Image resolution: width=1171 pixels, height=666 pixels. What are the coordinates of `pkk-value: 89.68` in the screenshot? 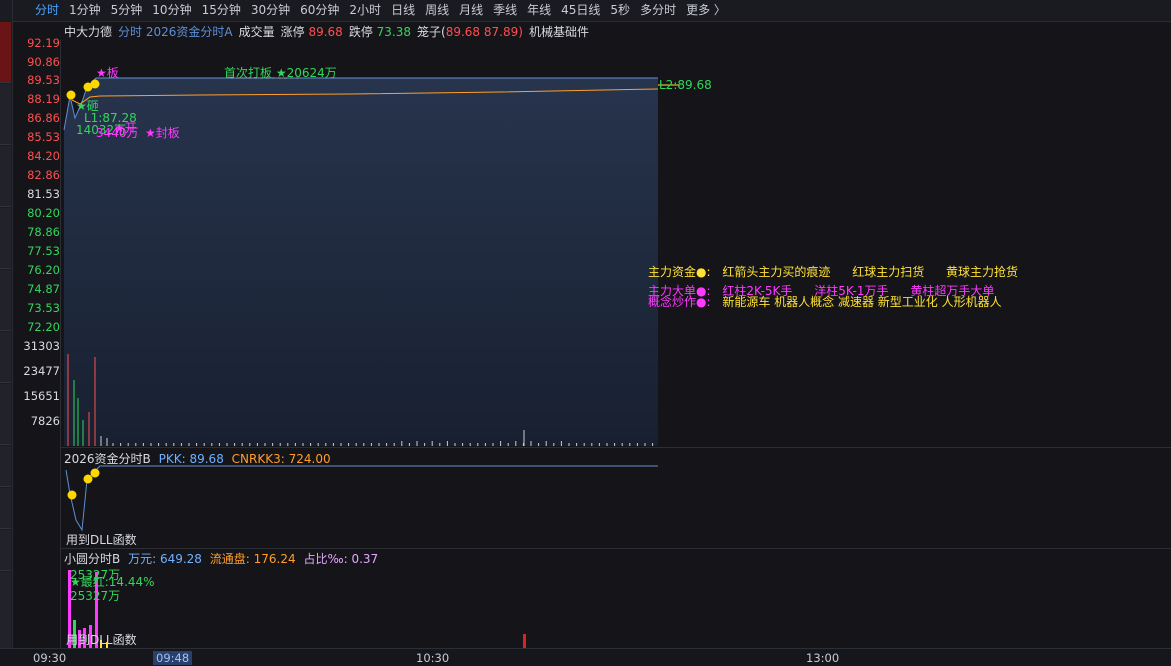 It's located at (206, 459).